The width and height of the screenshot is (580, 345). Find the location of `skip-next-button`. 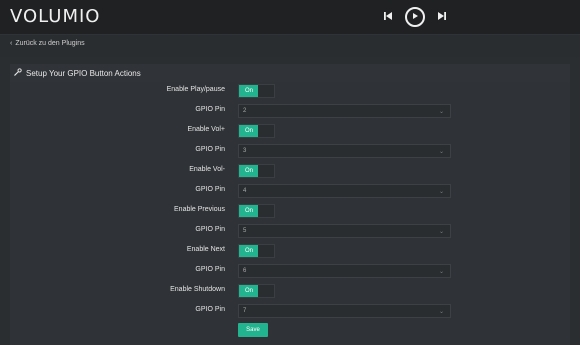

skip-next-button is located at coordinates (442, 17).